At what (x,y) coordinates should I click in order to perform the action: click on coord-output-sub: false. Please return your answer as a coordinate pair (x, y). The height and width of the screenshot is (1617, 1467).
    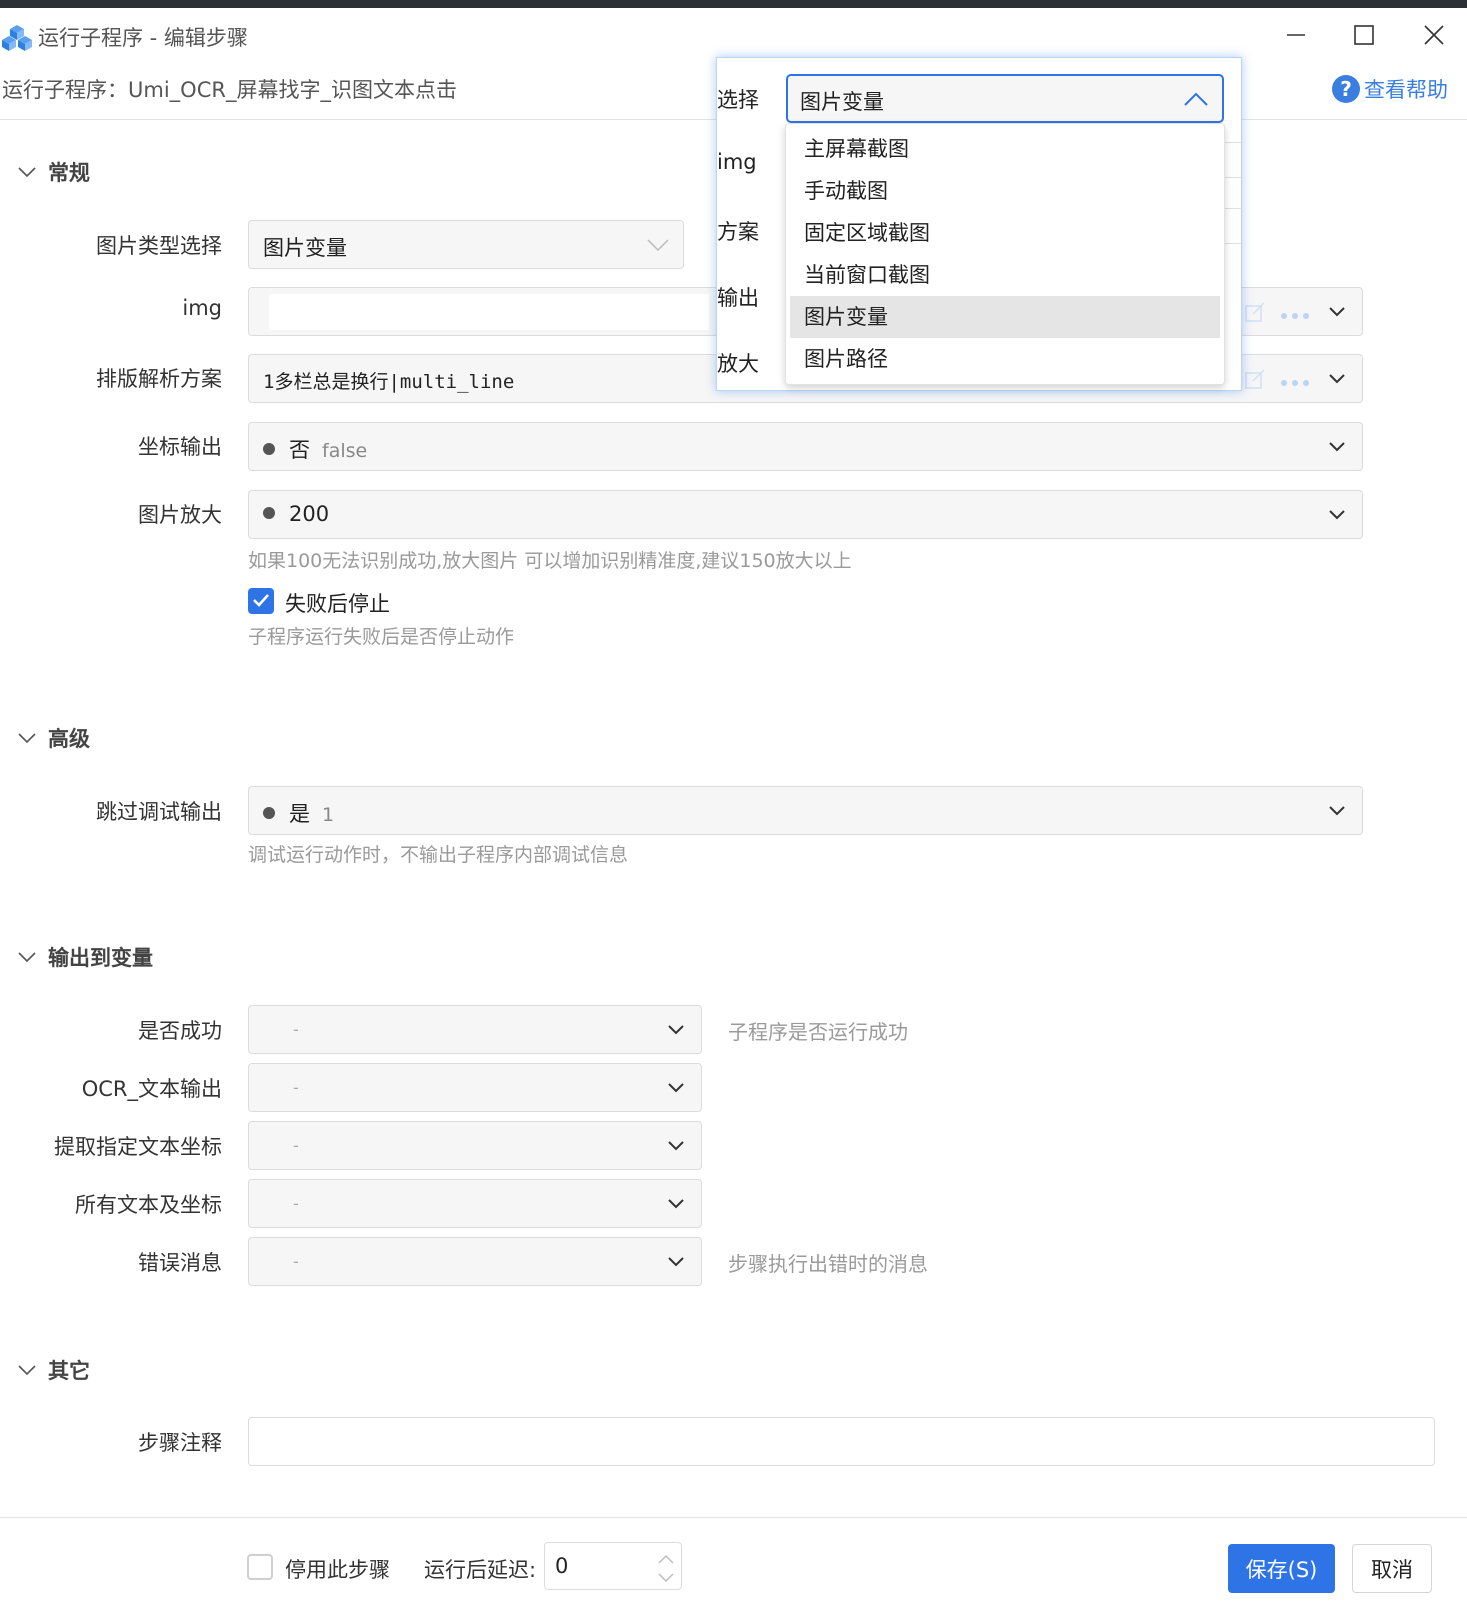
    Looking at the image, I should click on (345, 451).